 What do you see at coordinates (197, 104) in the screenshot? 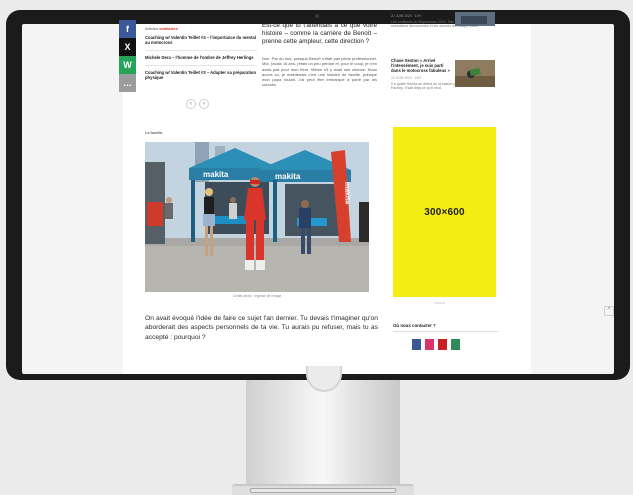
I see `related-pager: ‹ ›` at bounding box center [197, 104].